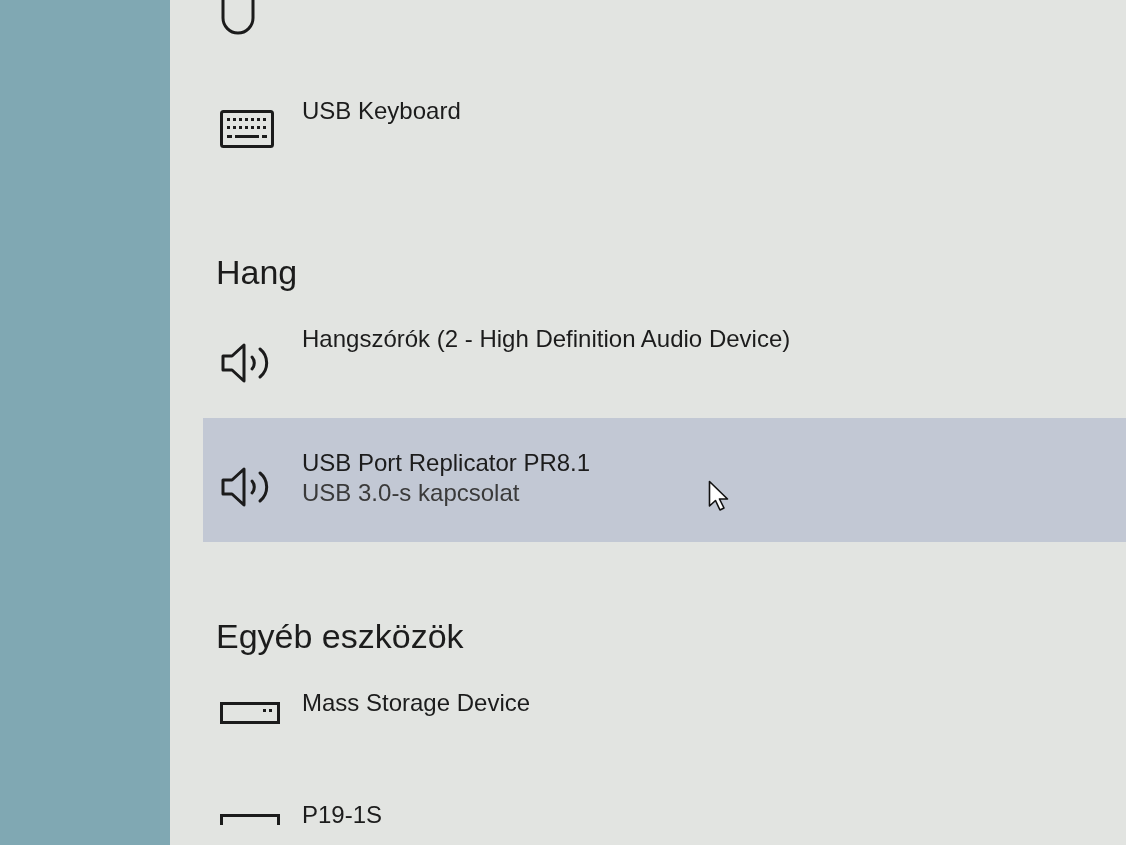  I want to click on monitor-icon, so click(250, 819).